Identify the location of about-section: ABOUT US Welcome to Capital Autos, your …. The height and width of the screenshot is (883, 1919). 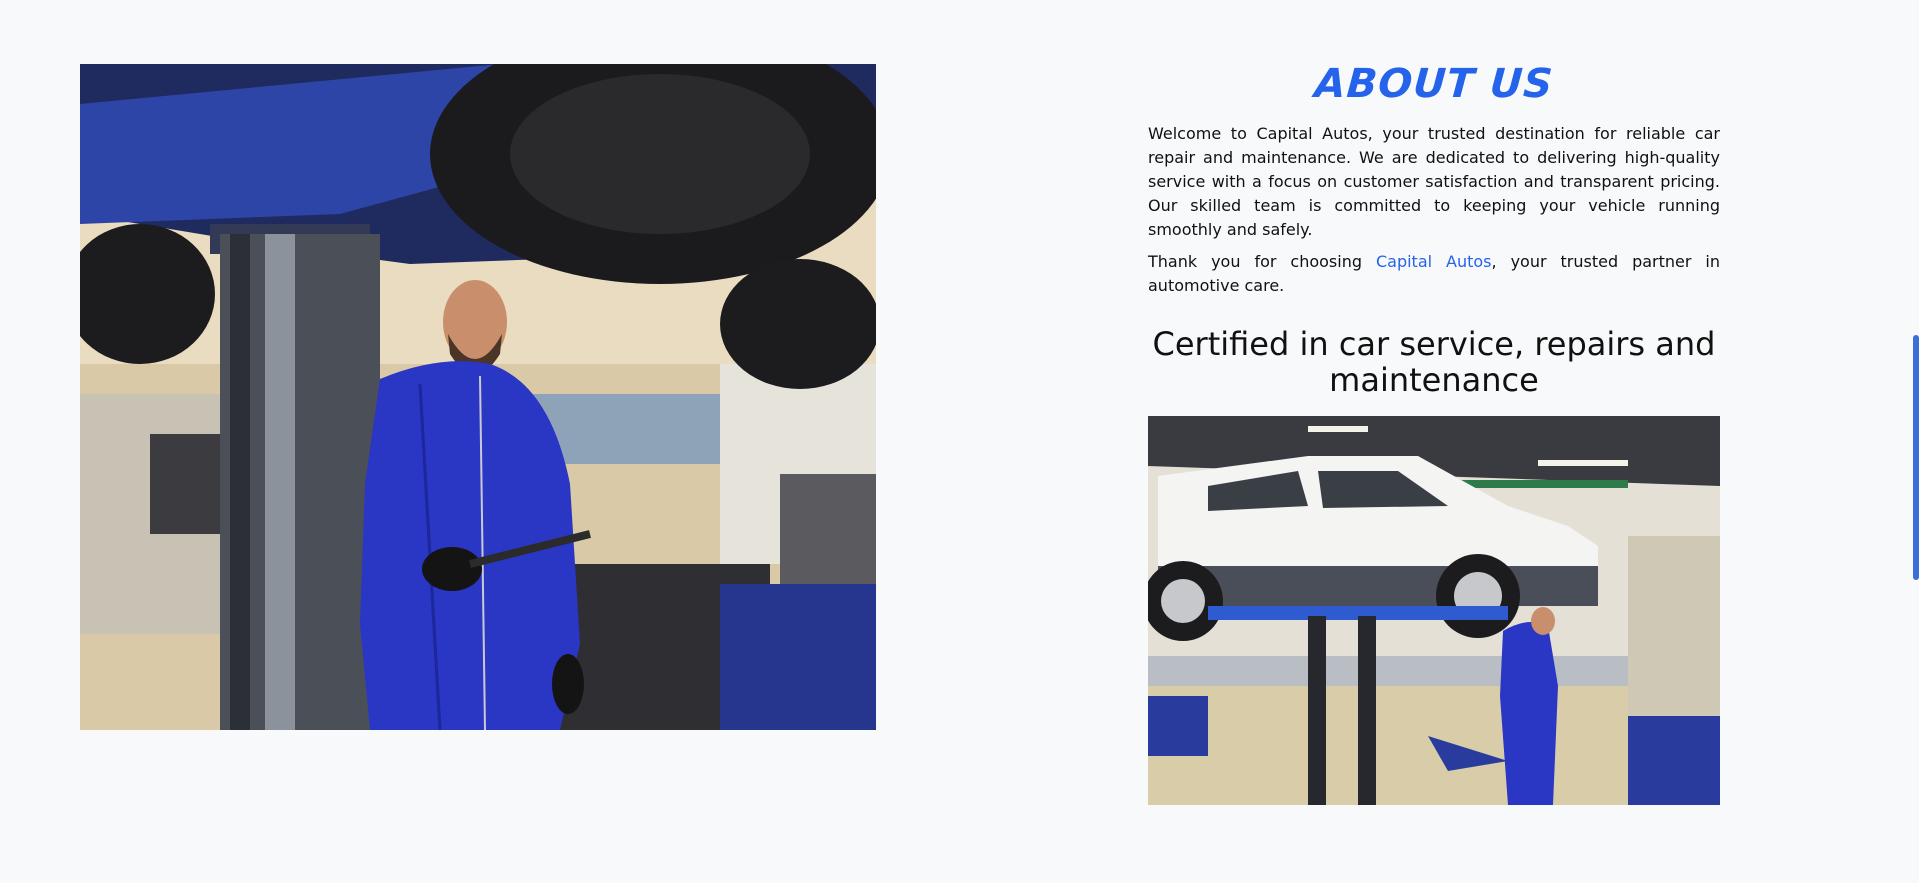
(1434, 229).